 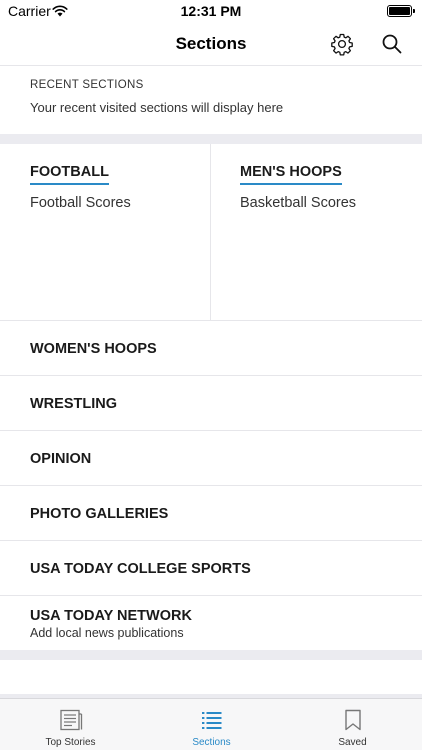 I want to click on tab-saved: Saved, so click(x=352, y=724).